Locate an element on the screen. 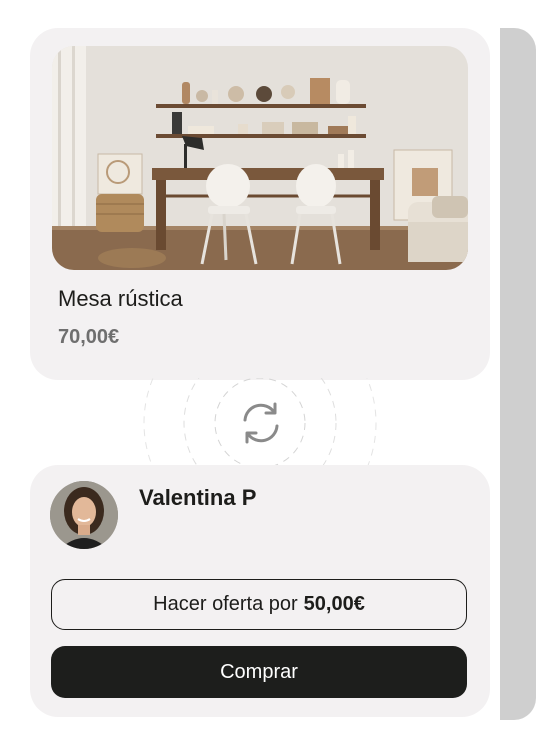  make-offer-button: Hacer oferta por 50,00€ is located at coordinates (259, 604).